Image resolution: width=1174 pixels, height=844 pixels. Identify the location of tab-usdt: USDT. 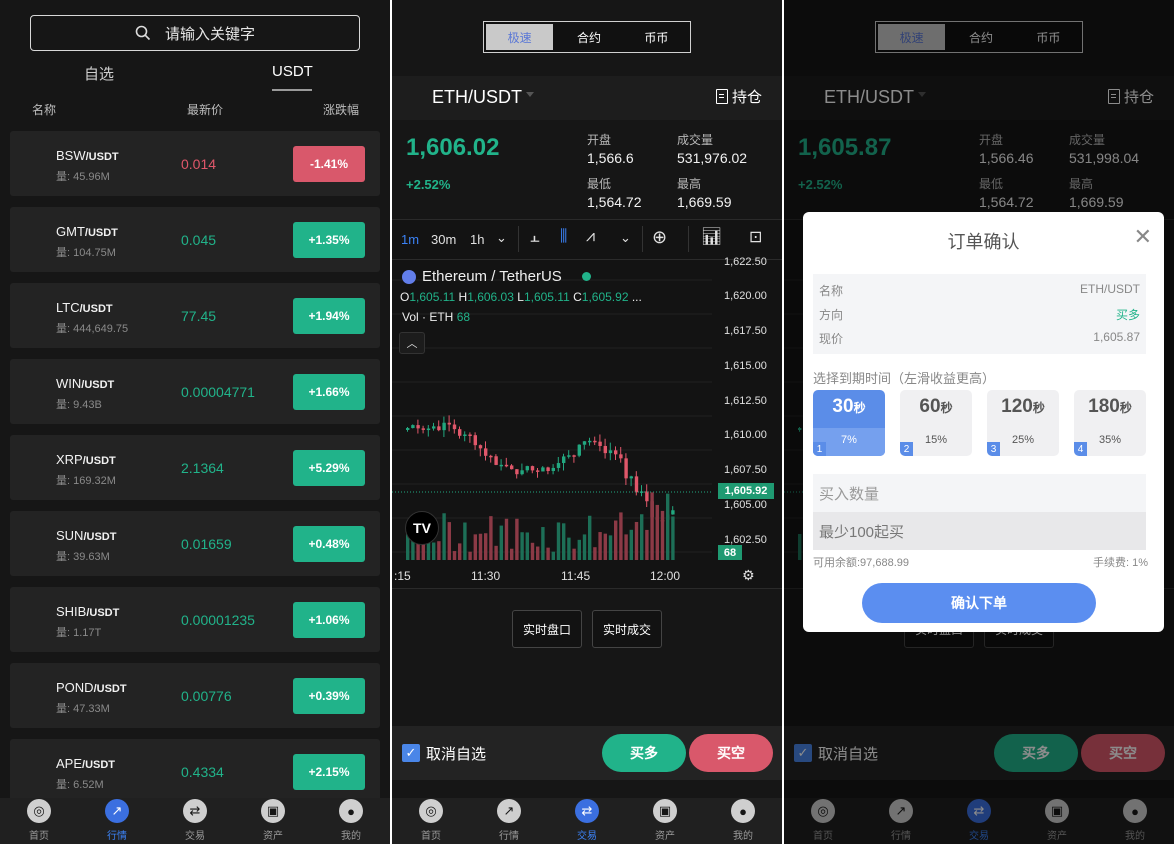
(292, 71).